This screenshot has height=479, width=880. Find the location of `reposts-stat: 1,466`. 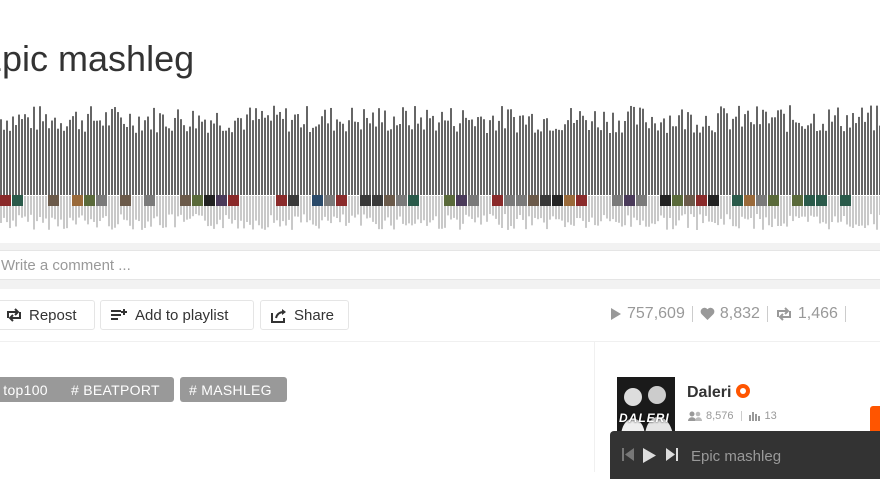

reposts-stat: 1,466 is located at coordinates (806, 314).